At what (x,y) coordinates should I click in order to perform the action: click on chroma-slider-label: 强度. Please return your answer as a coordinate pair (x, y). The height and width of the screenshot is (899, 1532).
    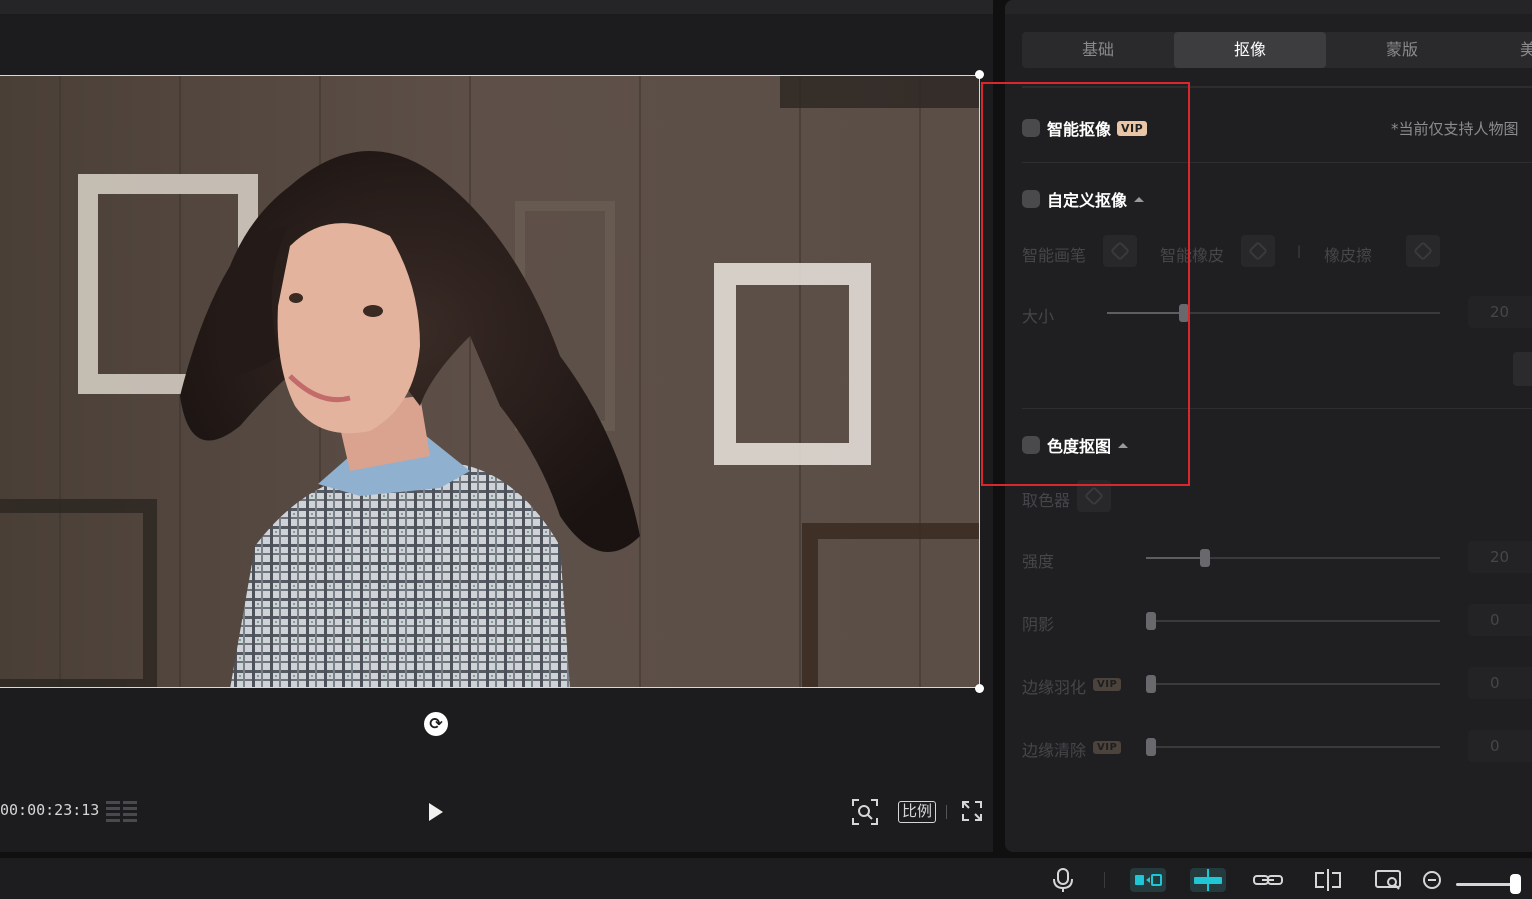
    Looking at the image, I should click on (1038, 561).